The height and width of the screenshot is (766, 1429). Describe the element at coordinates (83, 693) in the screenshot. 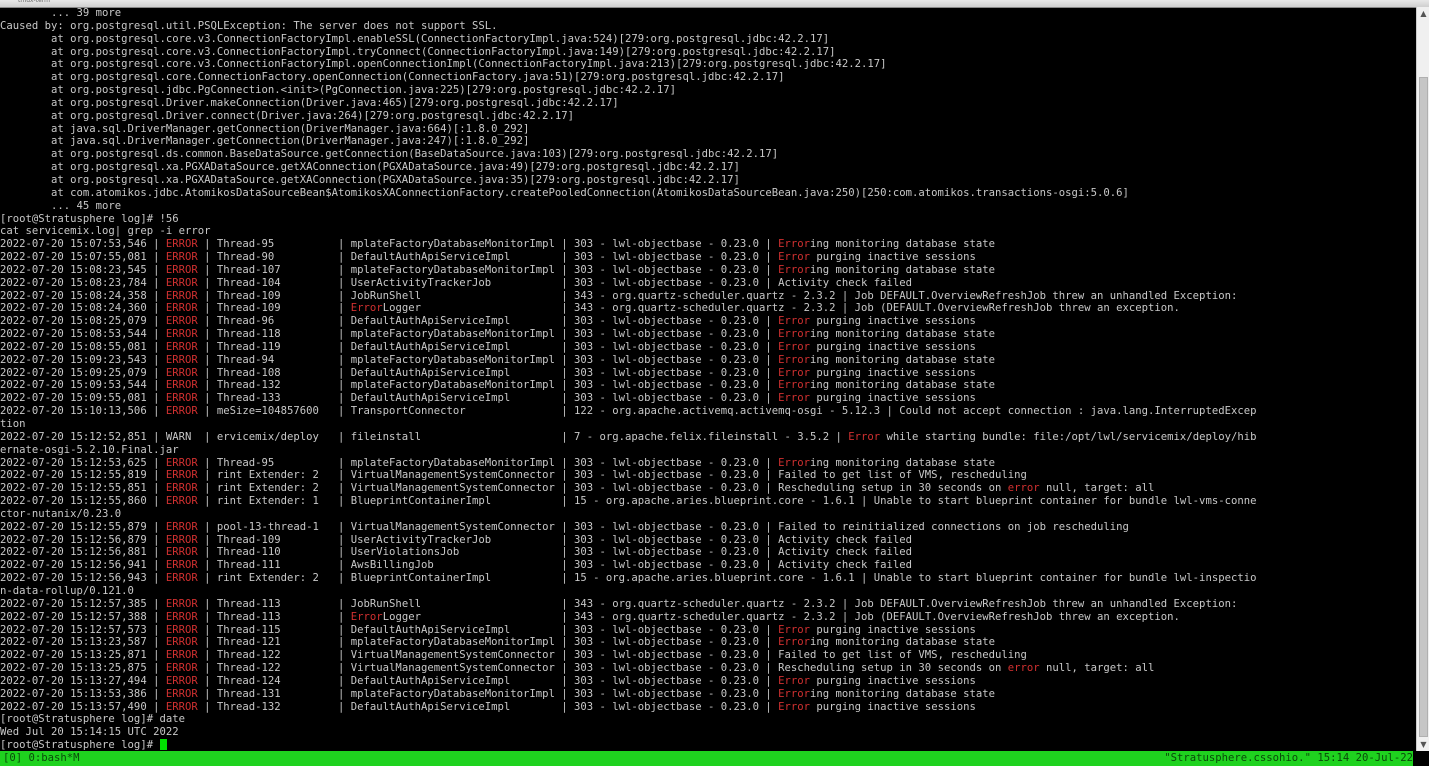

I see `terminal-text: 2022-07-20 15:13:53,386 |` at that location.